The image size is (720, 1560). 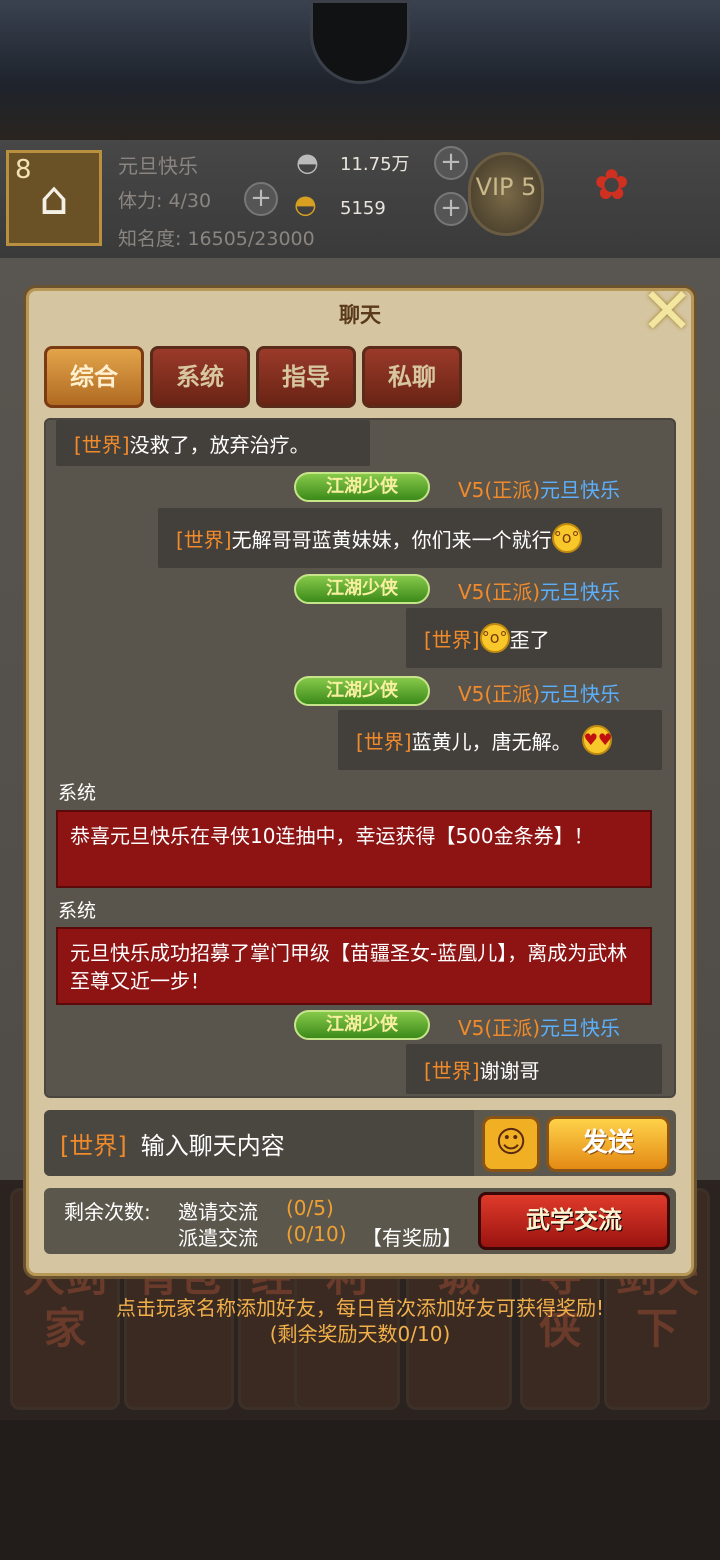 I want to click on chat-input: [世界] 输入聊天内容, so click(x=259, y=1143).